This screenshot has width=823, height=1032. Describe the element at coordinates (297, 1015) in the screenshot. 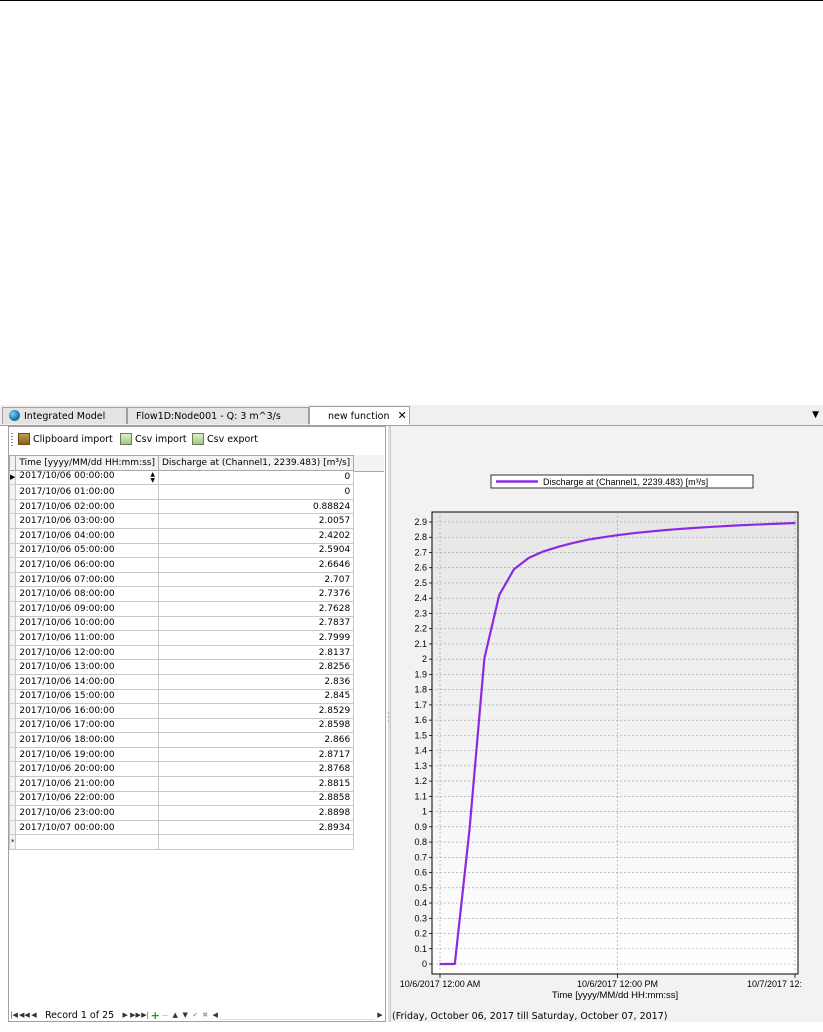

I see `horizontal-scrollbar` at that location.